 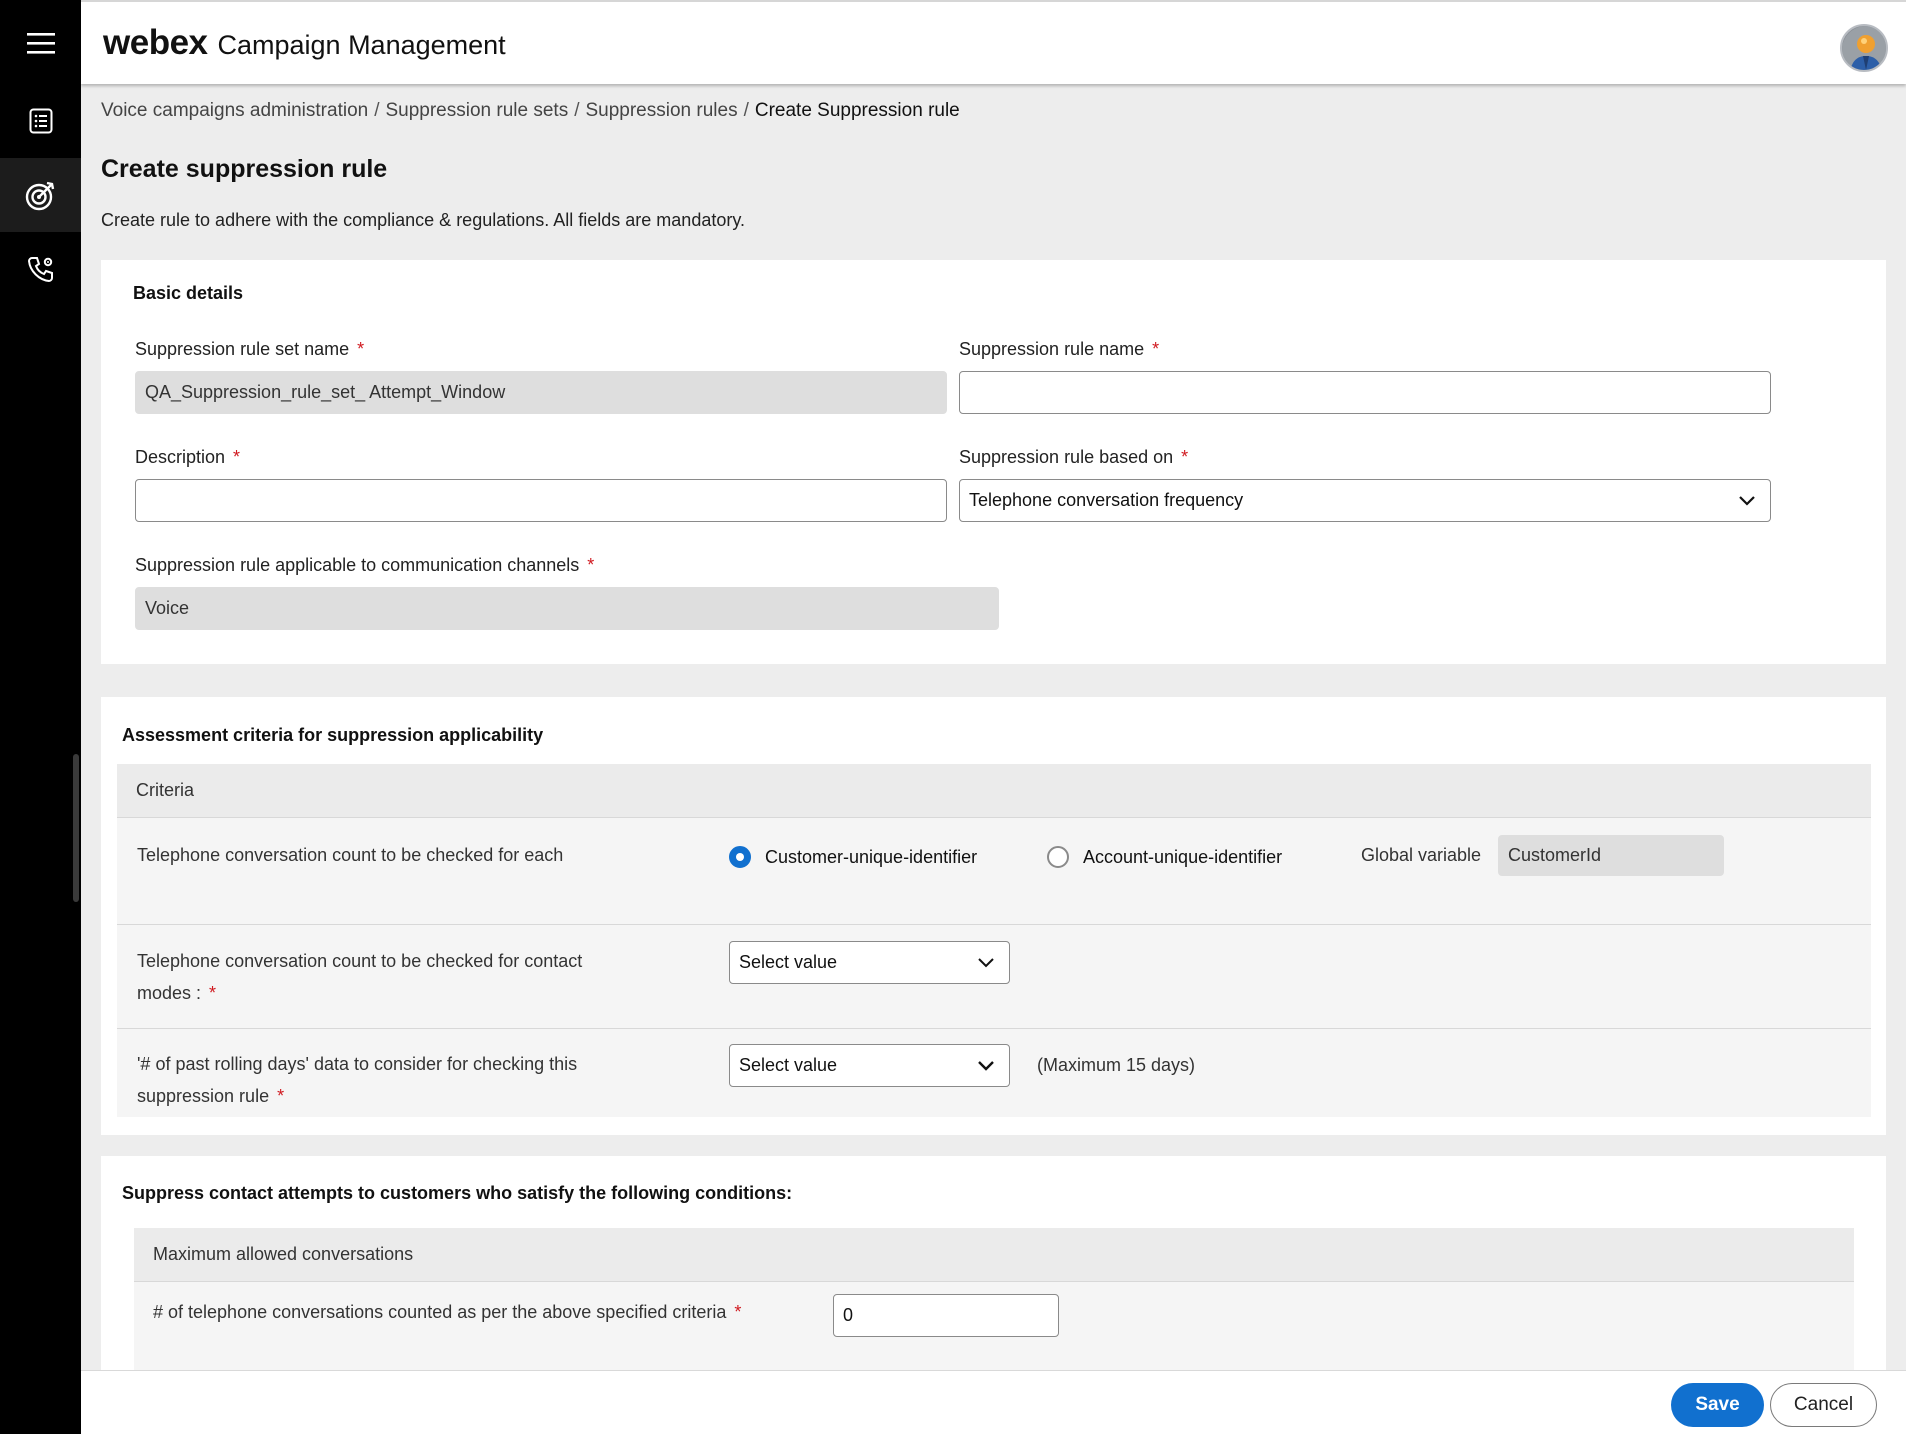 What do you see at coordinates (1365, 500) in the screenshot?
I see `based-on-select: Telephone conversation frequency` at bounding box center [1365, 500].